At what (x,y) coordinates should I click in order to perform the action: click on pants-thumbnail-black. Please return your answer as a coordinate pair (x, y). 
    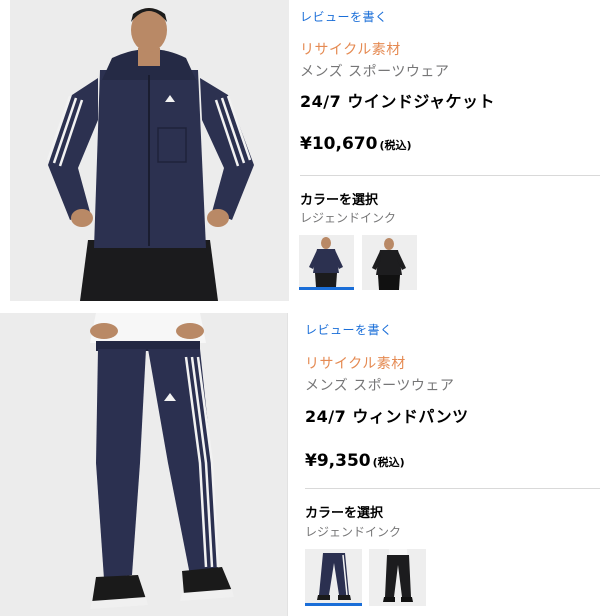
    Looking at the image, I should click on (397, 577).